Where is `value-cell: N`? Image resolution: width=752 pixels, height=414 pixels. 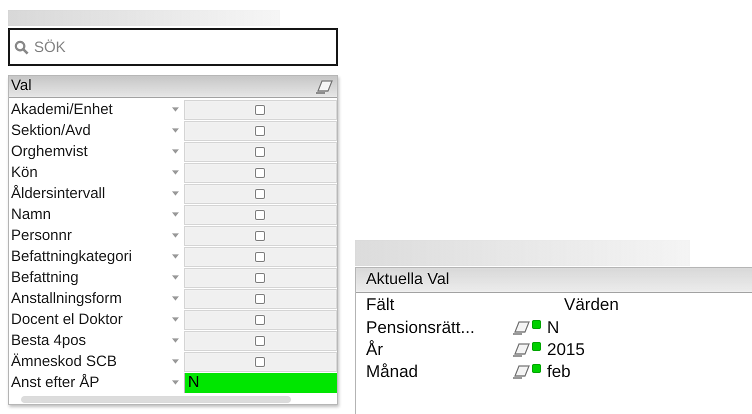
value-cell: N is located at coordinates (260, 382).